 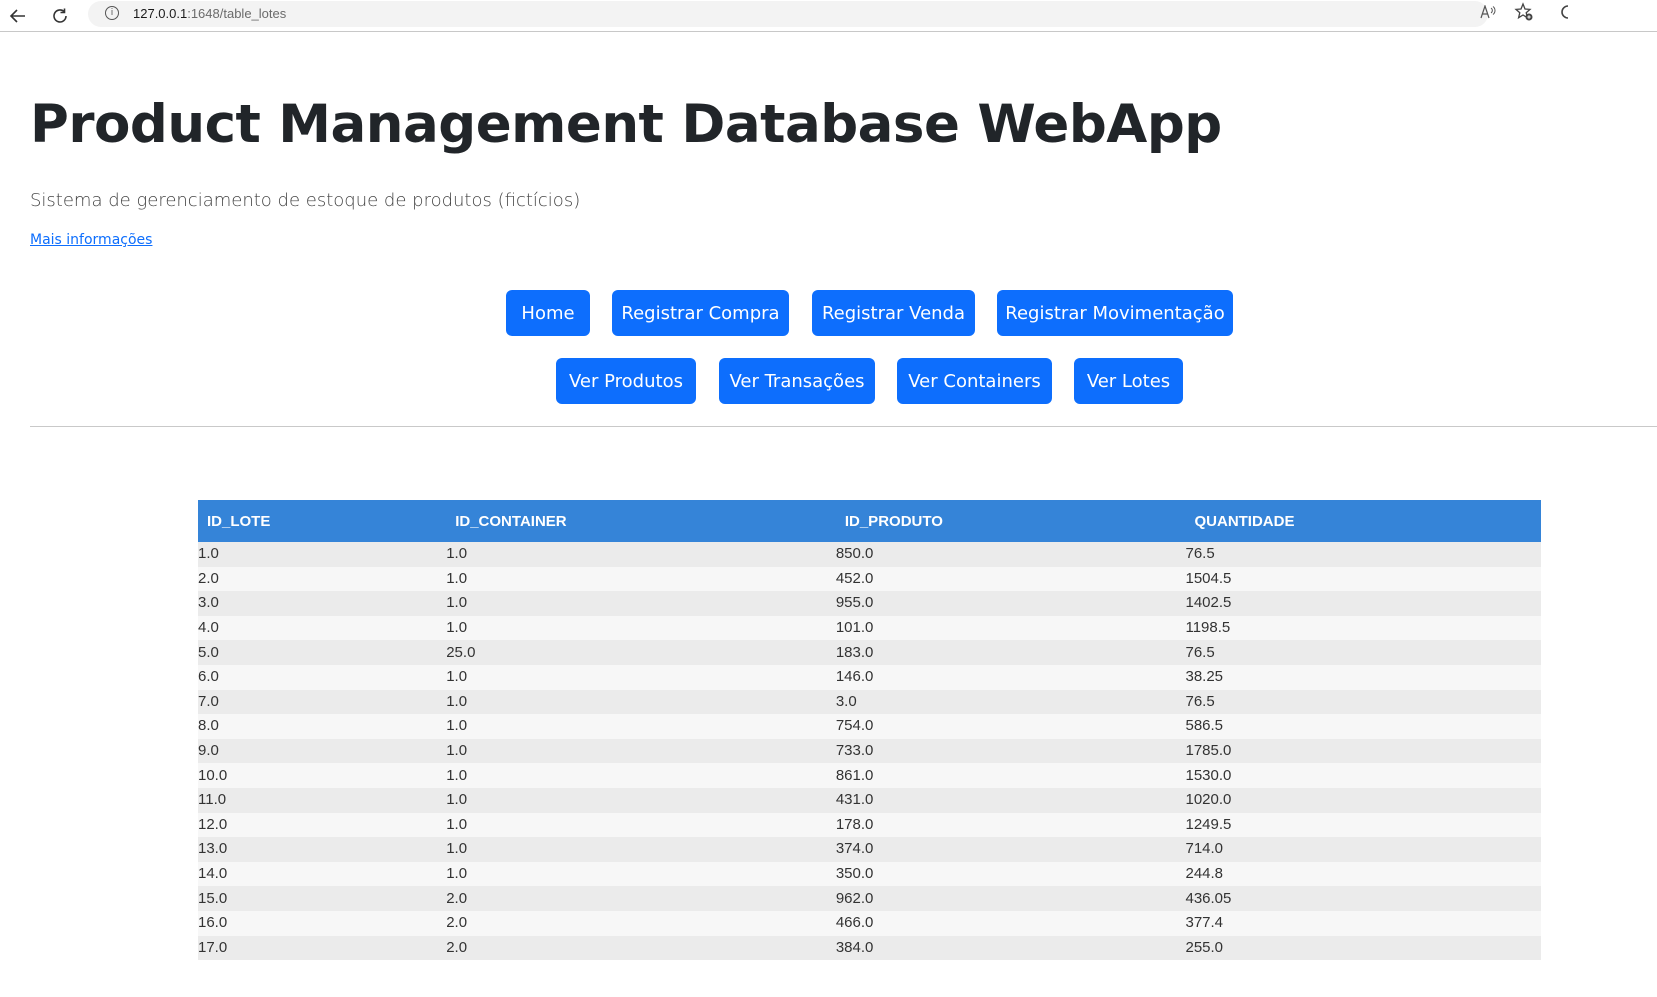 I want to click on column-header-id-container: ID_CONTAINER, so click(x=641, y=521).